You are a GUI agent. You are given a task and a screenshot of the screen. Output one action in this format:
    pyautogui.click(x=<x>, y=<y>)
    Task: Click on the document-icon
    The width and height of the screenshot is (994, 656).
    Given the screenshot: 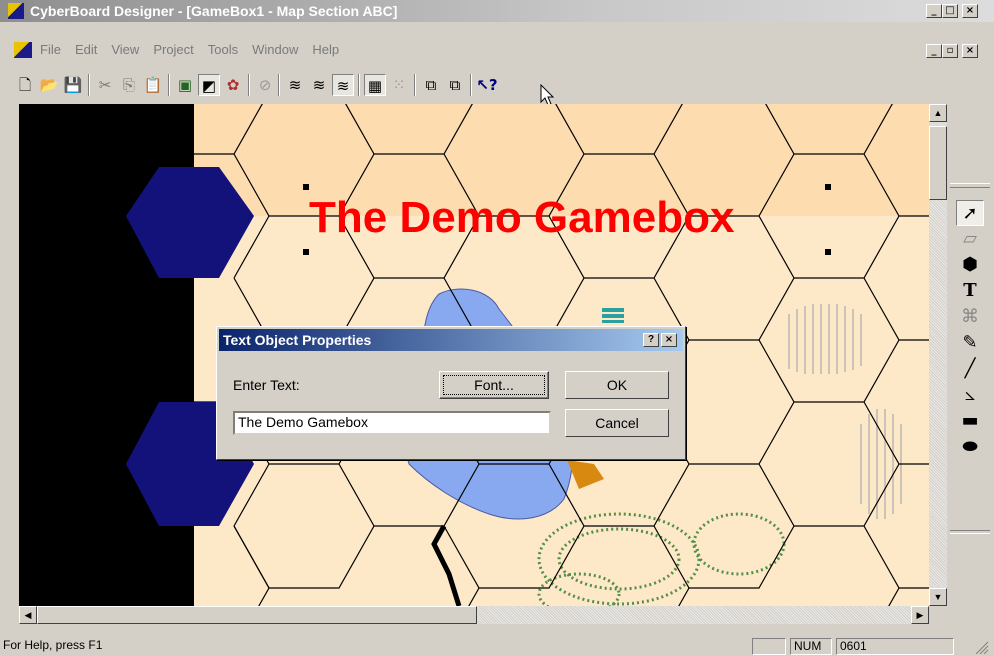 What is the action you would take?
    pyautogui.click(x=23, y=50)
    